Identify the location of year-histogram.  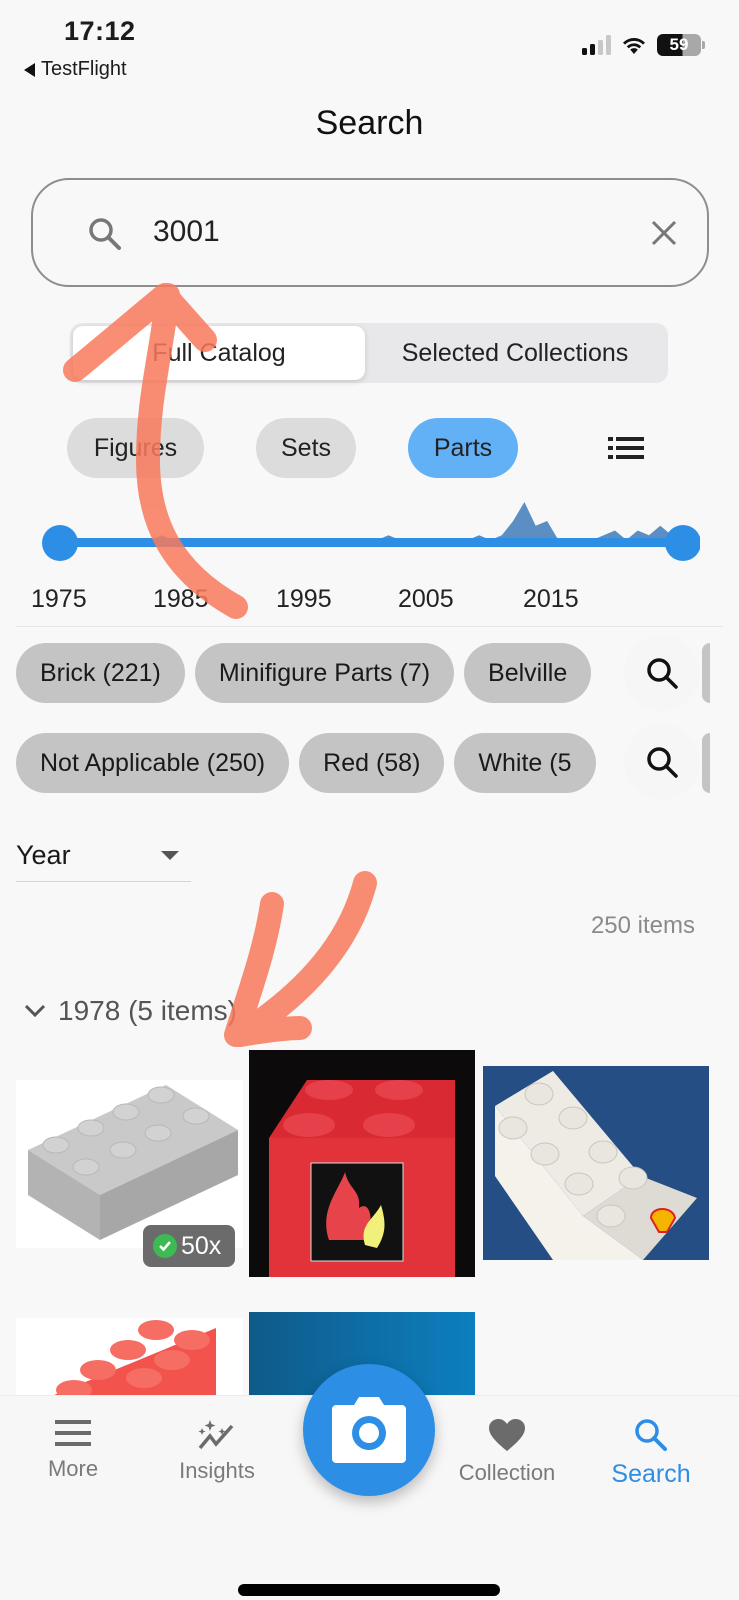
(371, 531).